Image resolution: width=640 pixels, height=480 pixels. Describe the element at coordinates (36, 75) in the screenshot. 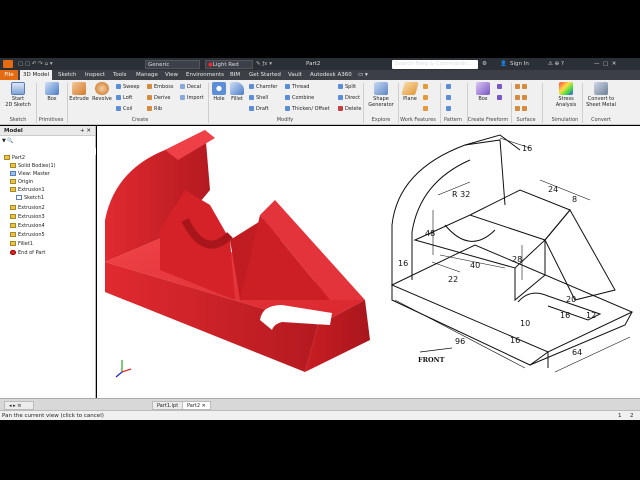

I see `tab-3d-model: 3D Model` at that location.